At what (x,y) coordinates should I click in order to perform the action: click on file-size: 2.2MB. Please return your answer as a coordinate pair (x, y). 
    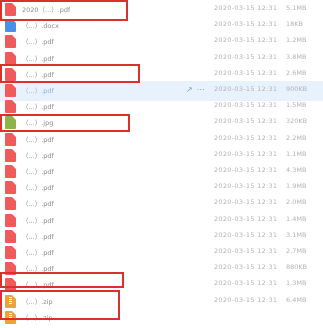
    Looking at the image, I should click on (296, 138).